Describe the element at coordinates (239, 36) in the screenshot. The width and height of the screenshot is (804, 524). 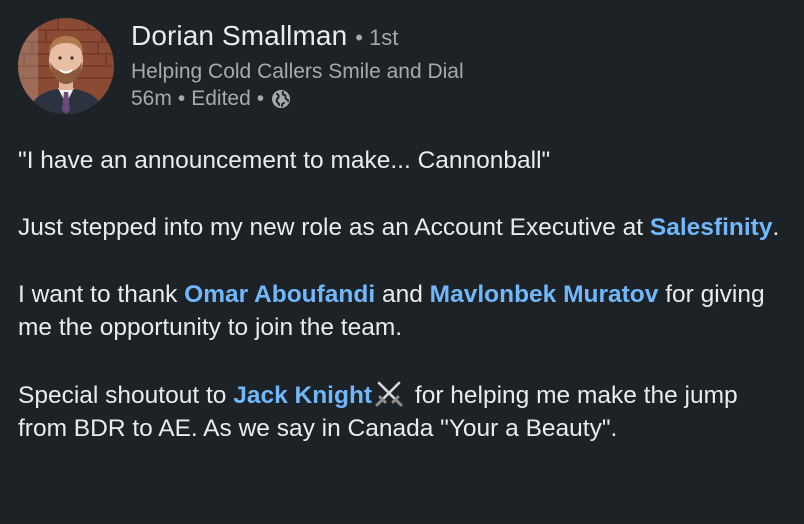
I see `author-name: Dorian Smallman` at that location.